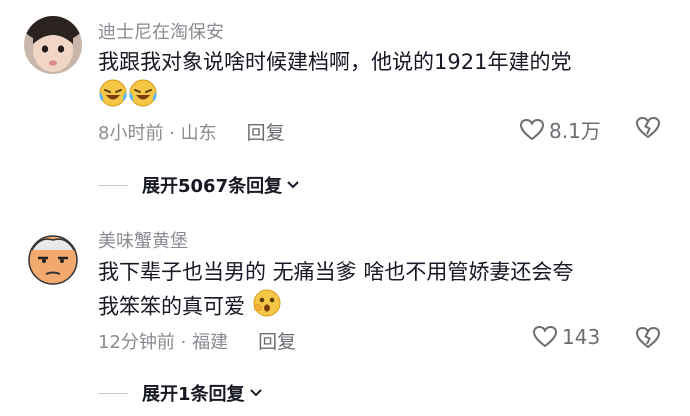  What do you see at coordinates (336, 272) in the screenshot?
I see `comment-text-line: 我下辈子也当男的 无痛当爹 啥也不用管娇妻还会夸` at bounding box center [336, 272].